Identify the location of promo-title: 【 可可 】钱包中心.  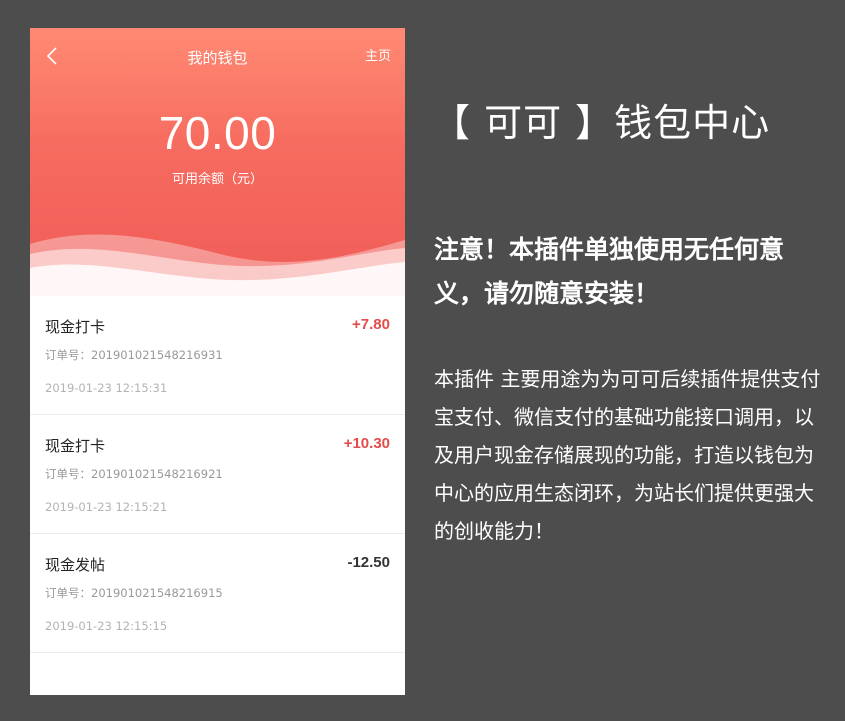
(601, 123).